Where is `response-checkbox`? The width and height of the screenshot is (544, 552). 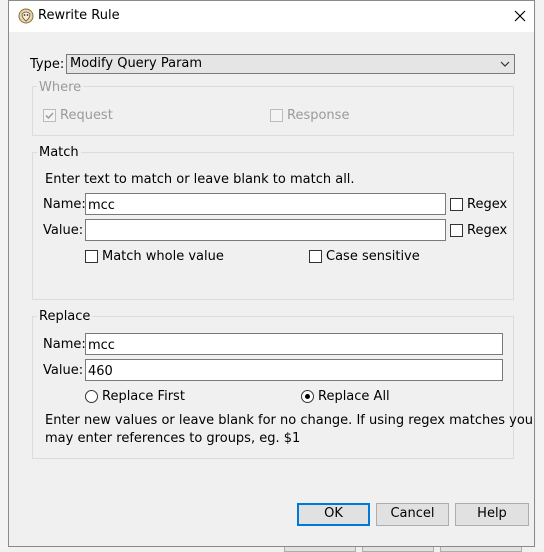
response-checkbox is located at coordinates (276, 115).